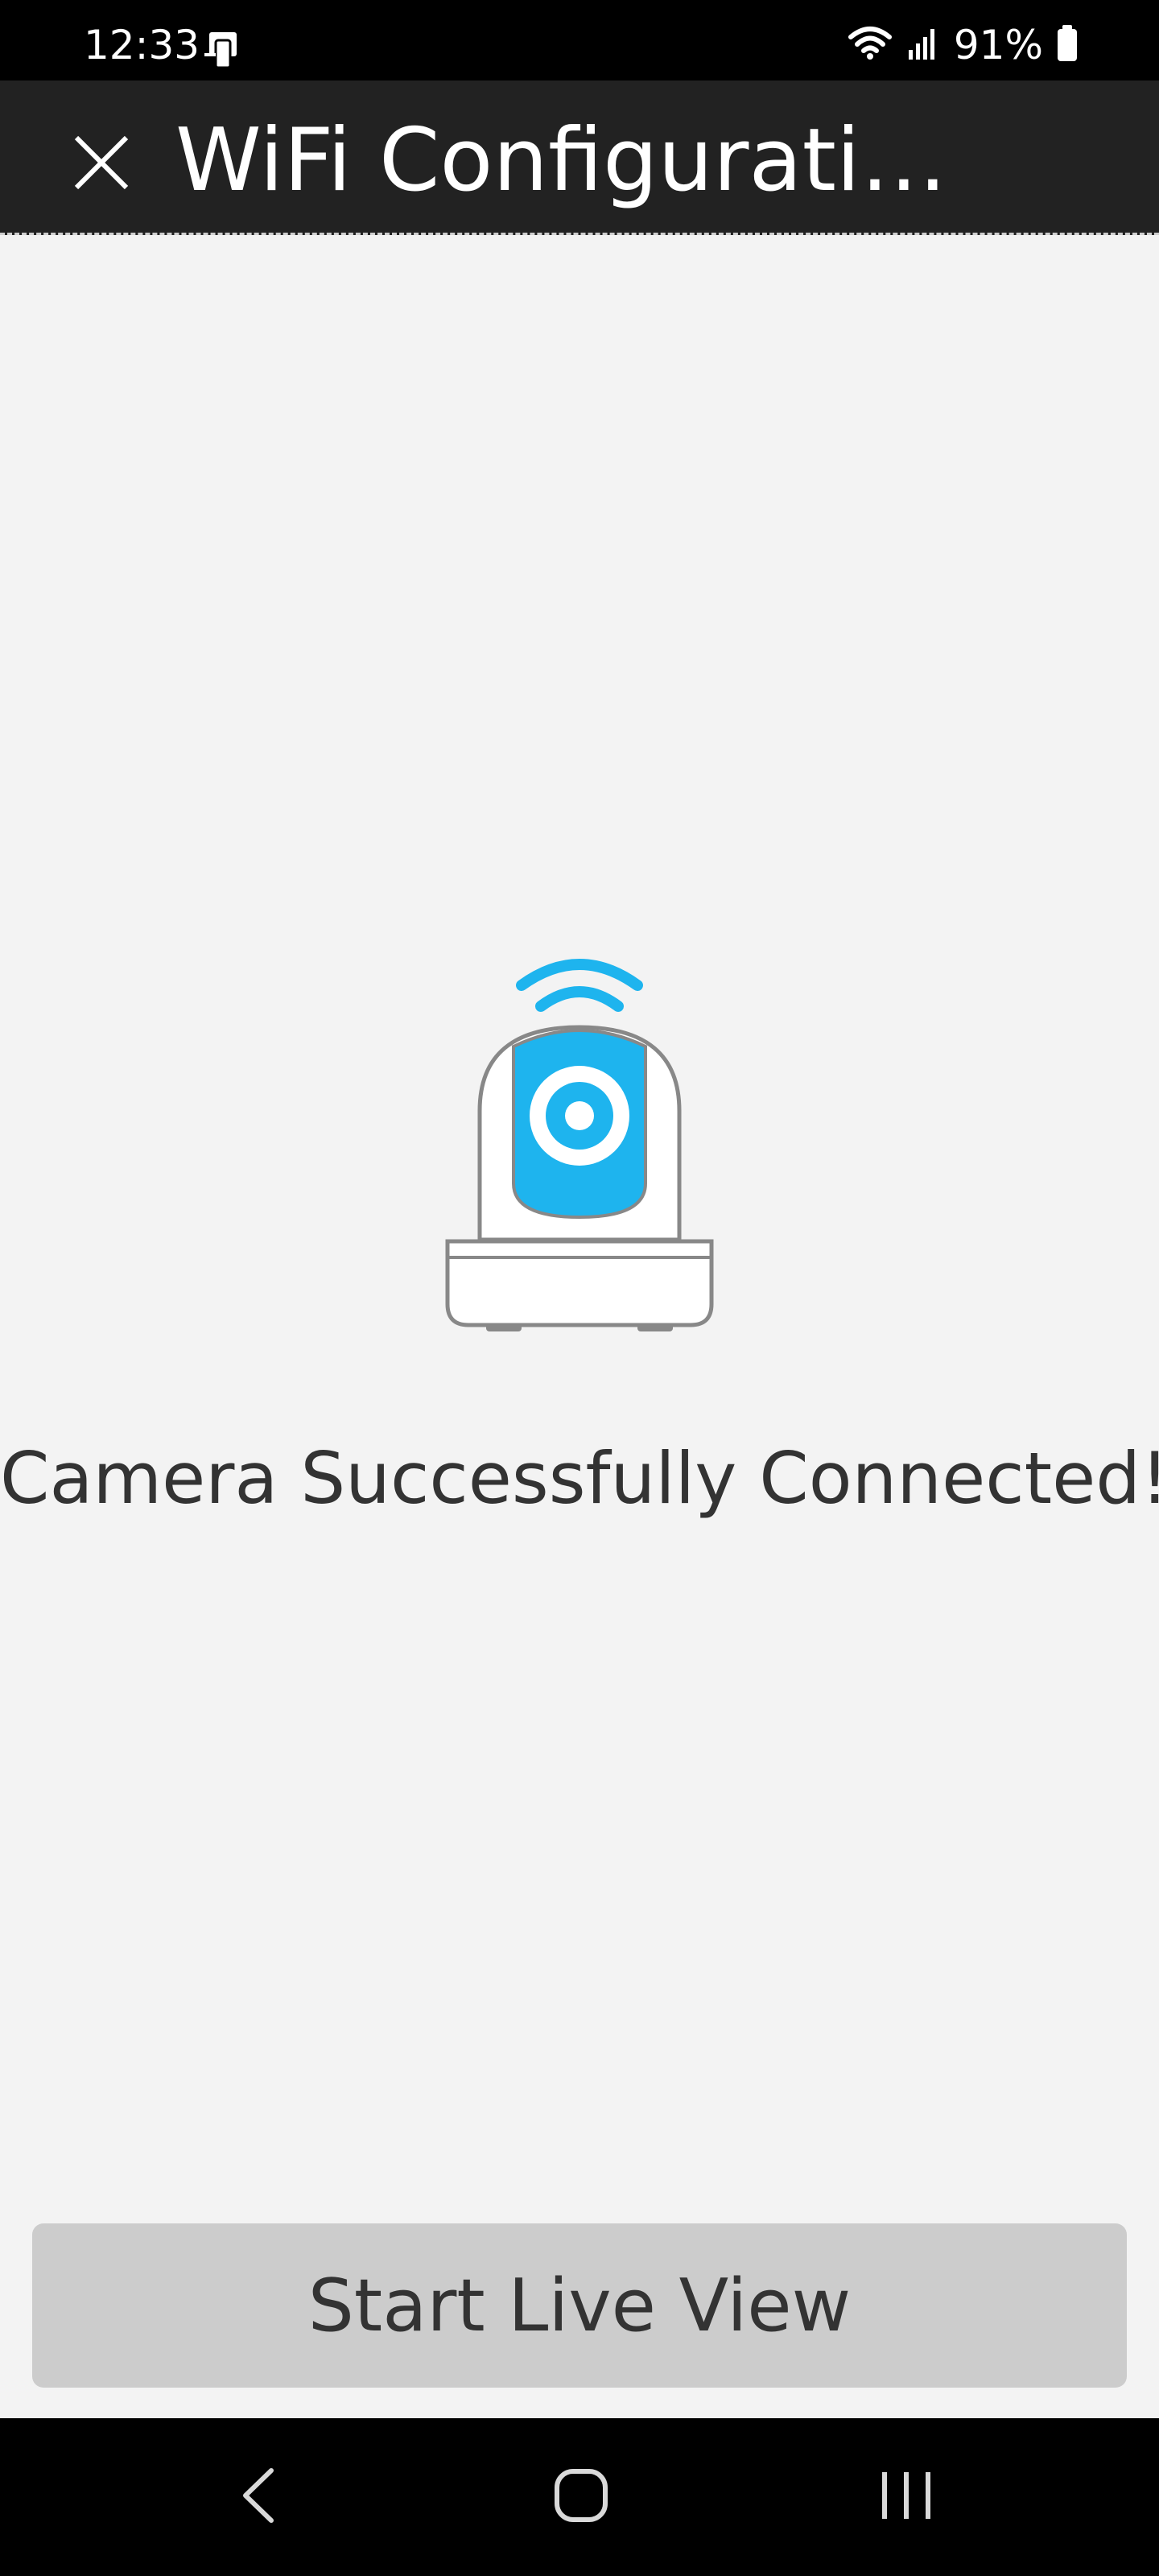 This screenshot has width=1159, height=2576. I want to click on status-time: 12:33, so click(142, 45).